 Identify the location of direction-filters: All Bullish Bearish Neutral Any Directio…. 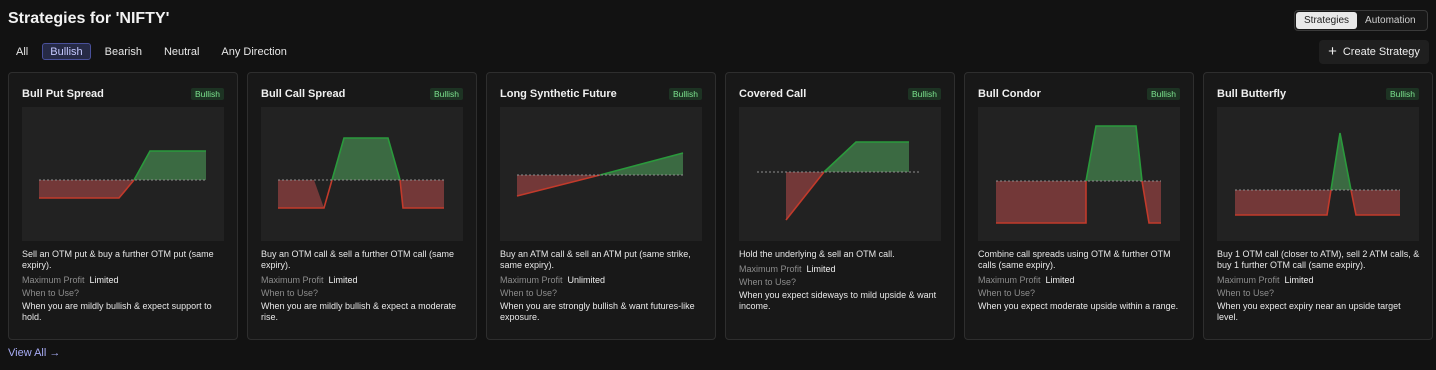
(152, 51).